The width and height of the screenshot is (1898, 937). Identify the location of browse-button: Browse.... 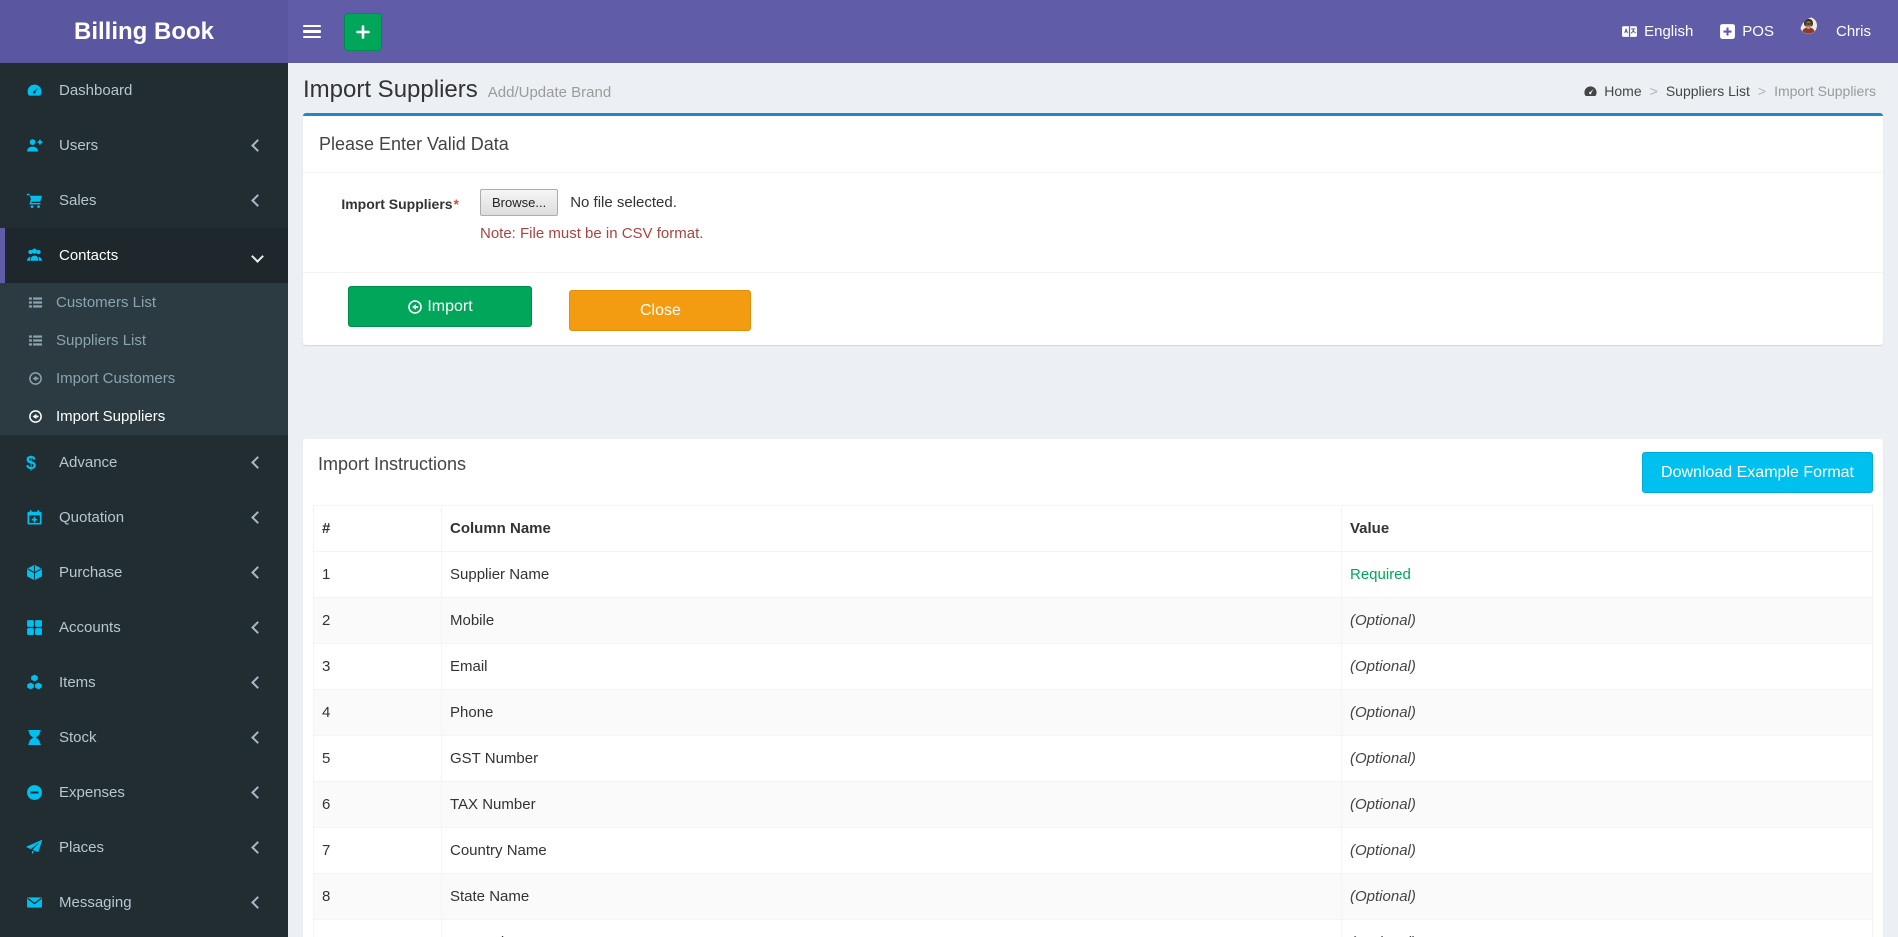
(519, 202).